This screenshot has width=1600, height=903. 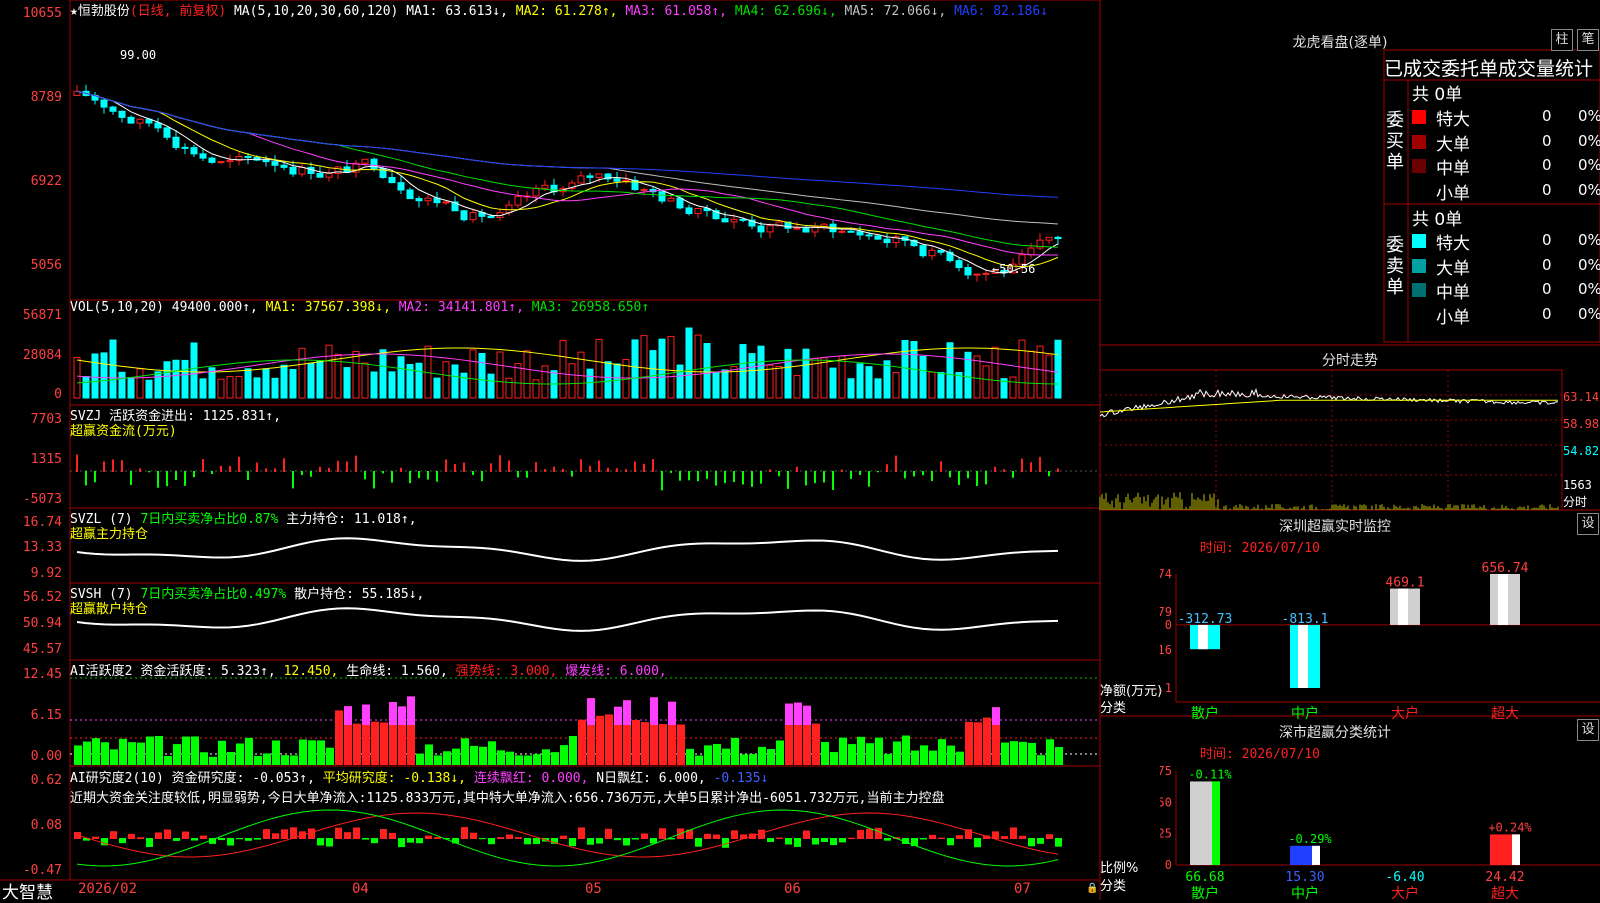 What do you see at coordinates (46, 265) in the screenshot?
I see `price-axis-label-3: 5056` at bounding box center [46, 265].